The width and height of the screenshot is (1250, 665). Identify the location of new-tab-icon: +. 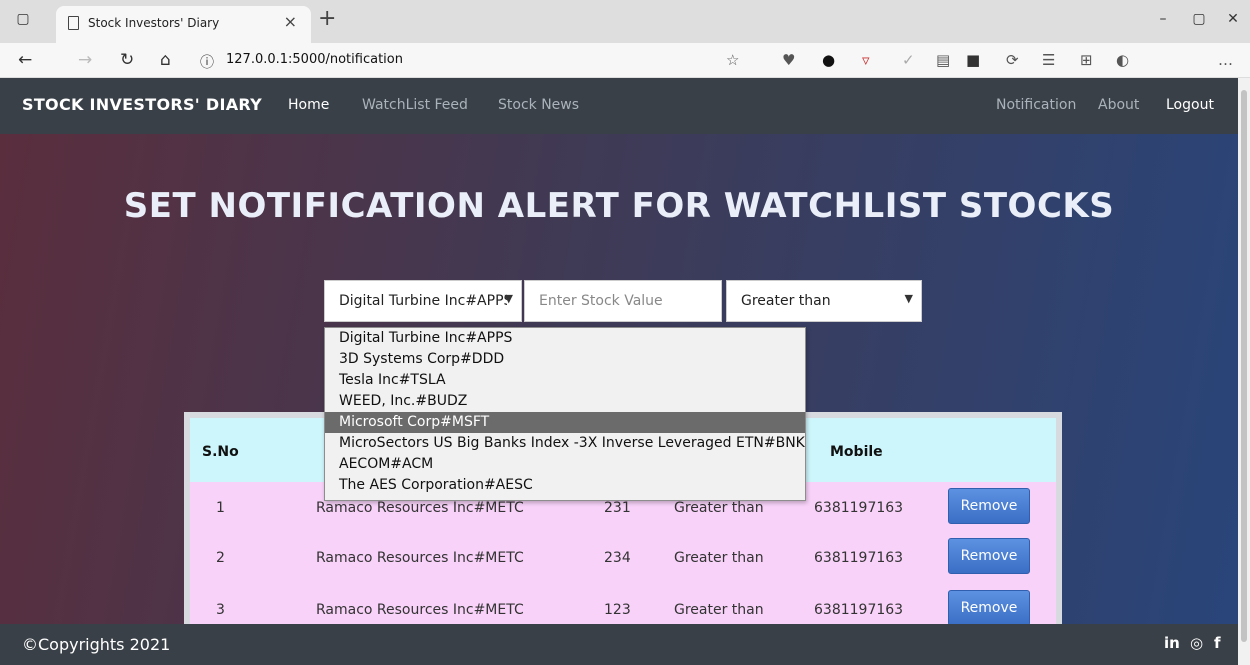
(327, 18).